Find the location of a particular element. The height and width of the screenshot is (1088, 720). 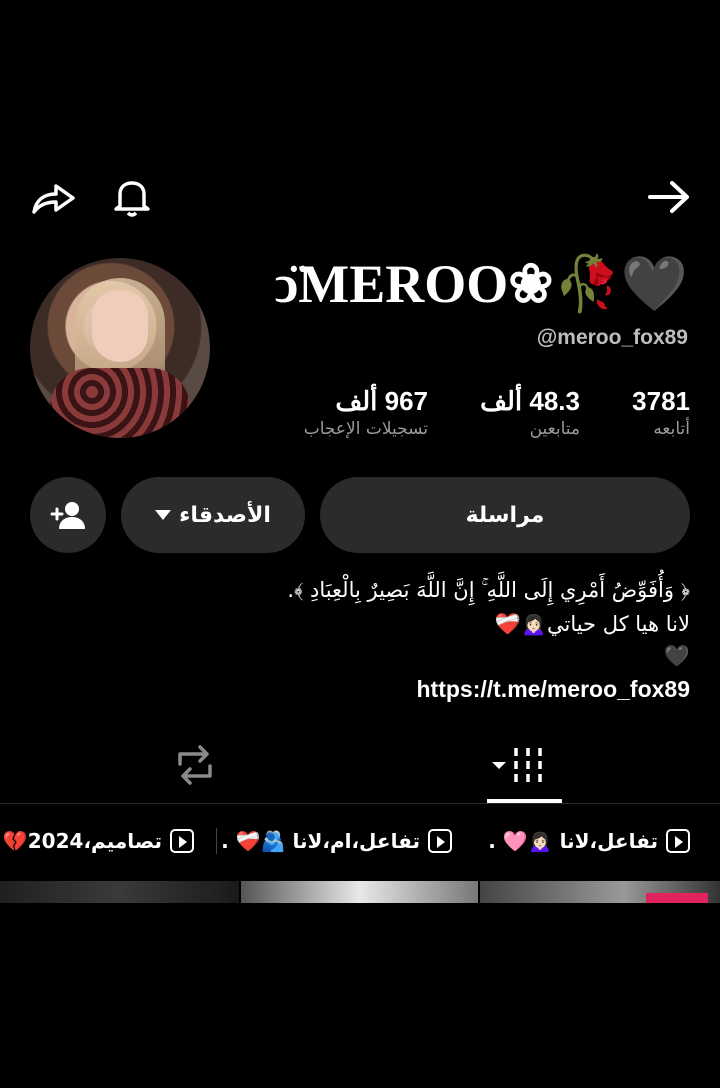

display-name: ↄ̈MEROO❀🥀🖤 is located at coordinates (481, 284).